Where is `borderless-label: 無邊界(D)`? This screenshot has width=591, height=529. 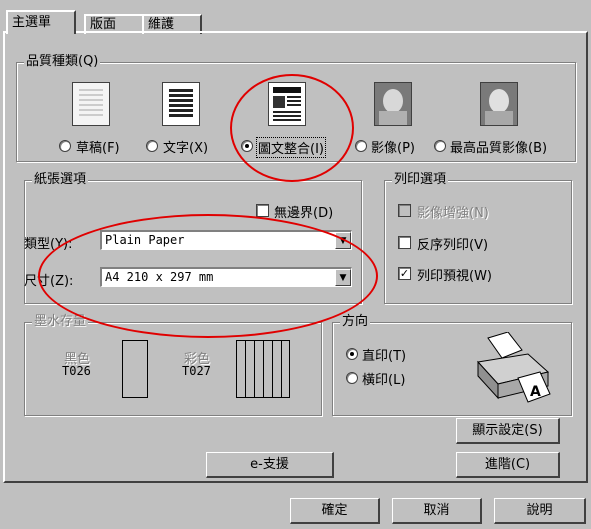 borderless-label: 無邊界(D) is located at coordinates (304, 213).